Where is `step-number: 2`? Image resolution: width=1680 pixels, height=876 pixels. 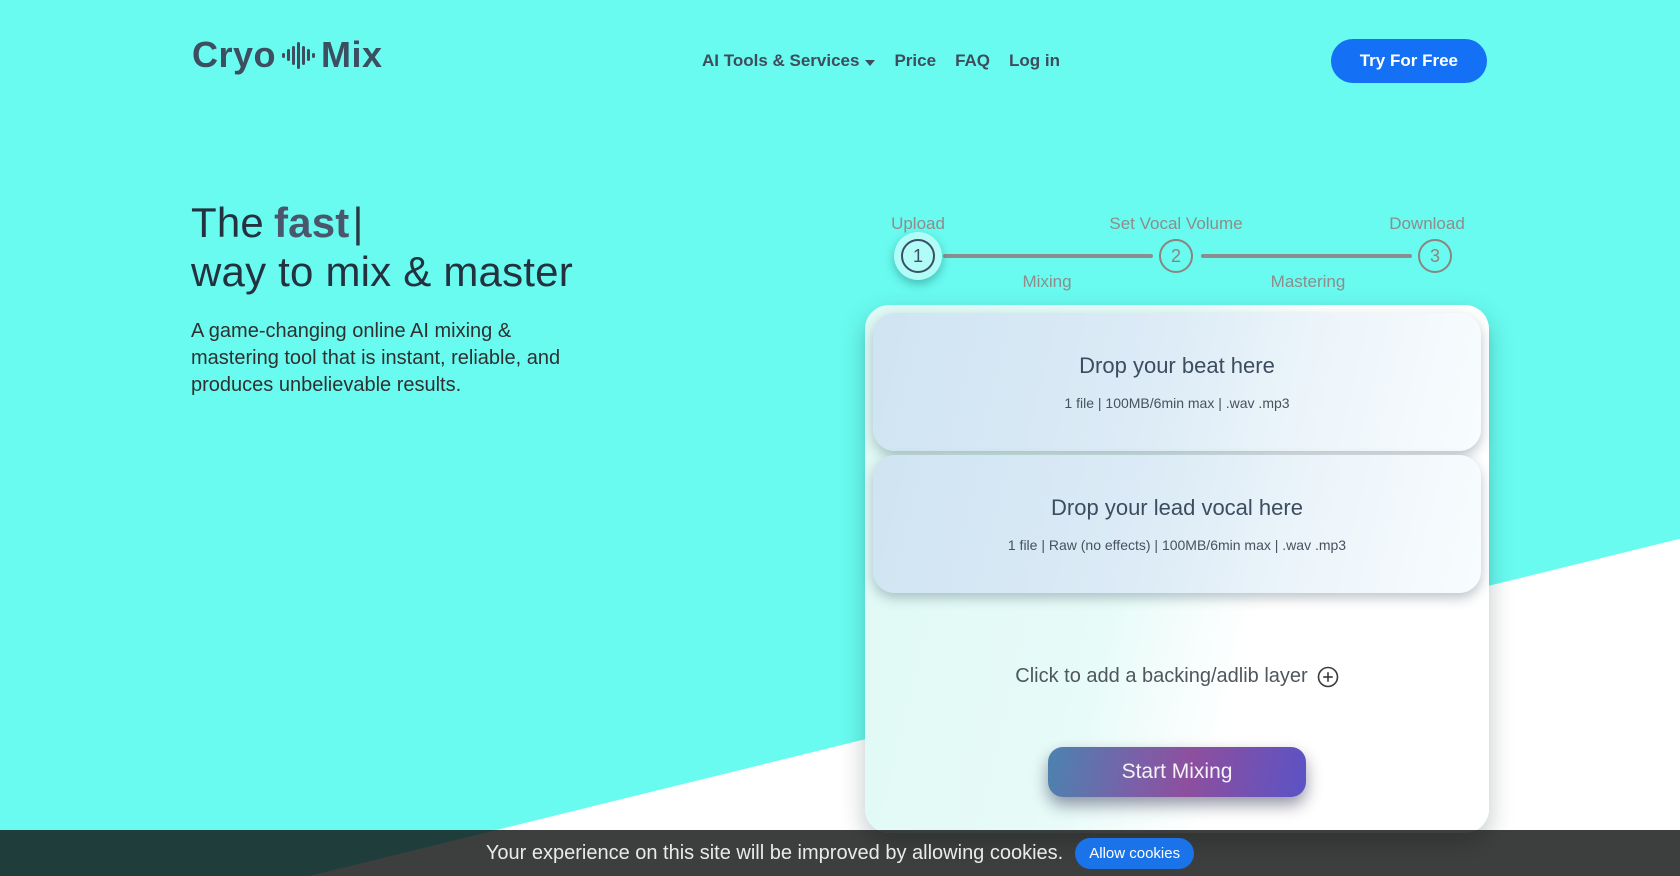 step-number: 2 is located at coordinates (1176, 256).